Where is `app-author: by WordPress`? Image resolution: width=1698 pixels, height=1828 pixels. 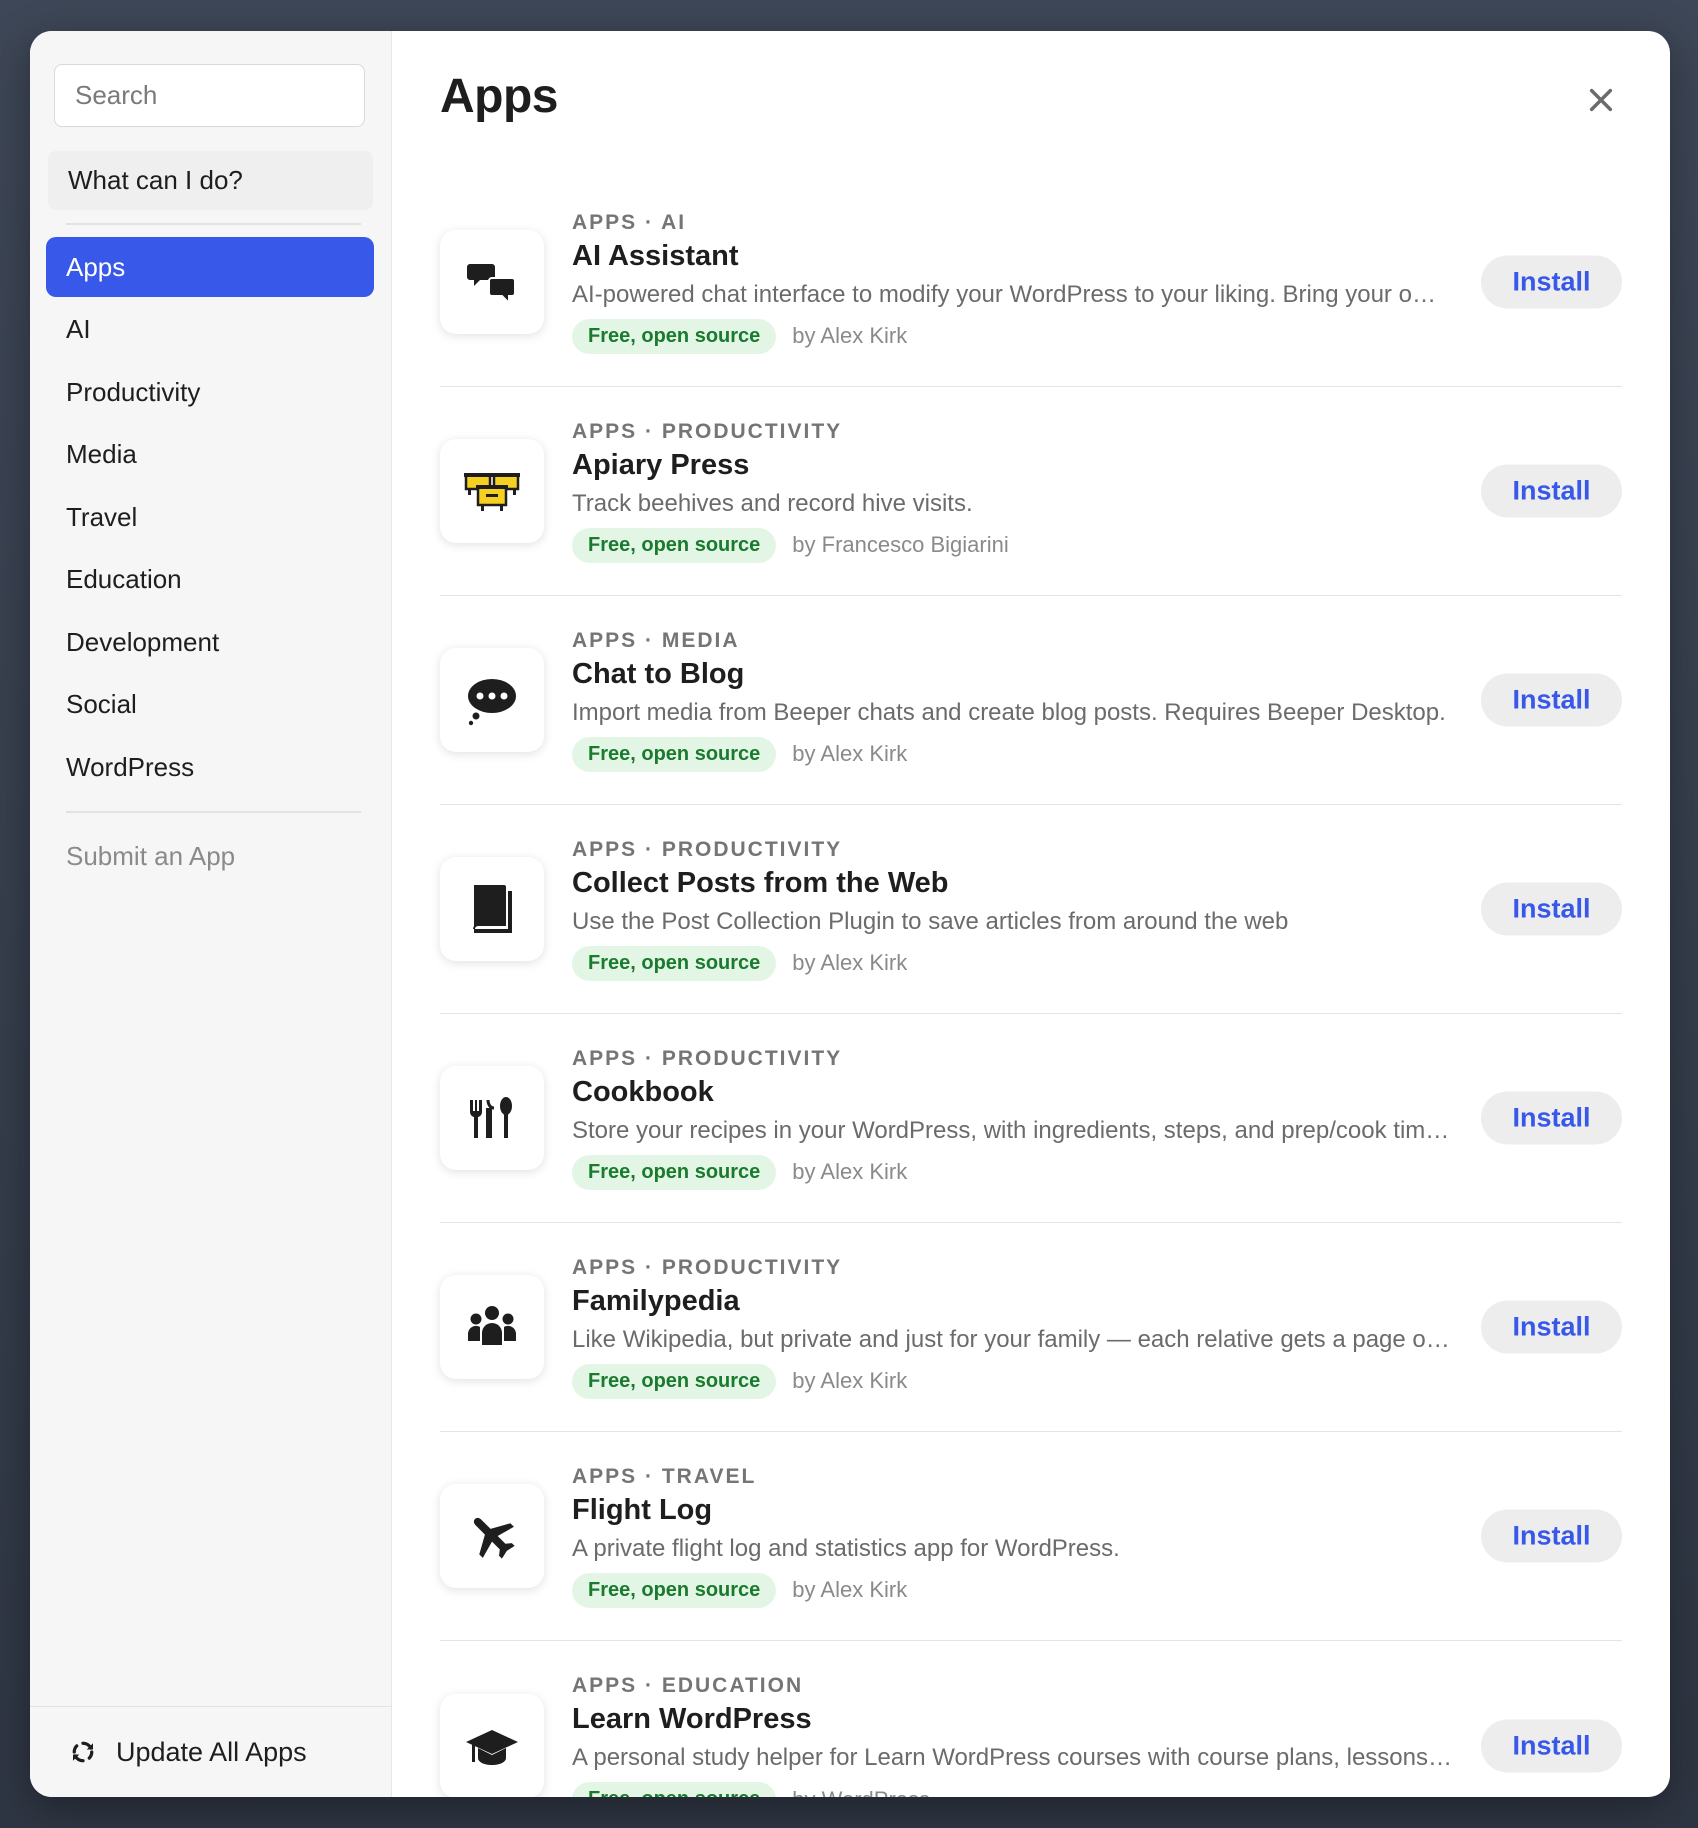
app-author: by WordPress is located at coordinates (861, 1792).